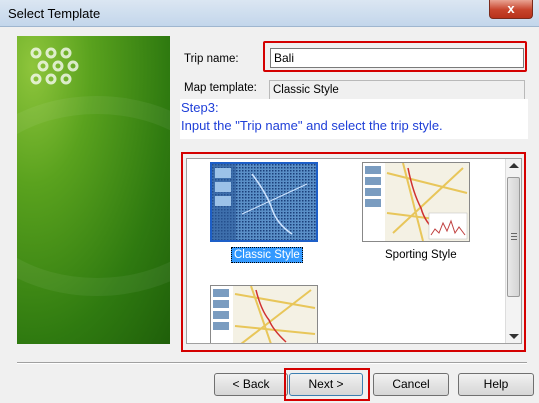 This screenshot has width=539, height=403. Describe the element at coordinates (269, 13) in the screenshot. I see `title-bar: Select Template x` at that location.